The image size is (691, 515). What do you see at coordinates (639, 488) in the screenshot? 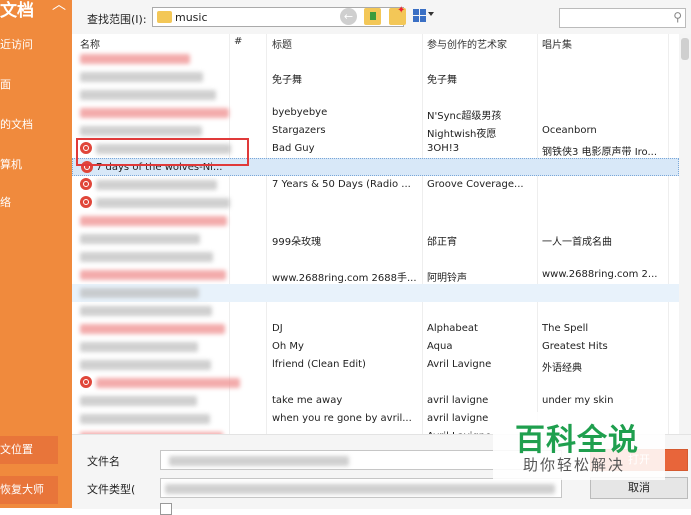
I see `cancel-button: 取消` at bounding box center [639, 488].